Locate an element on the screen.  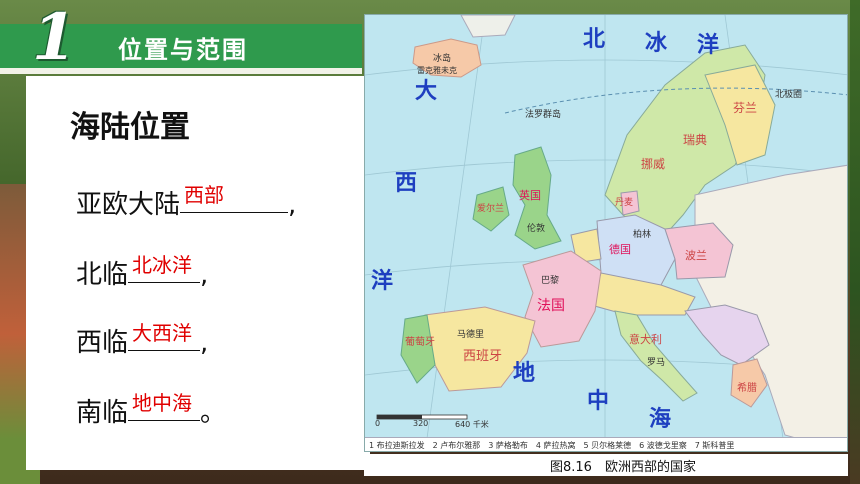
map-caption: 图8.16 欧洲西部的国家 is located at coordinates (623, 467).